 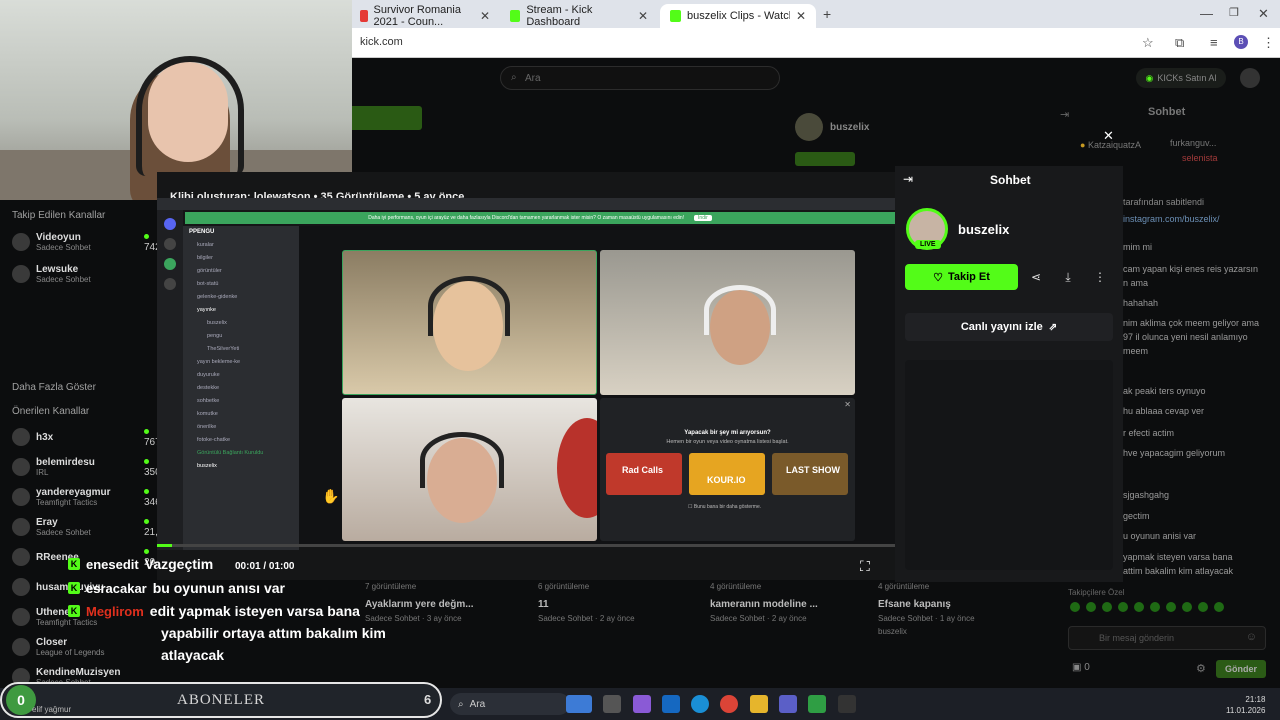 What do you see at coordinates (21, 467) in the screenshot?
I see `channel-avatar` at bounding box center [21, 467].